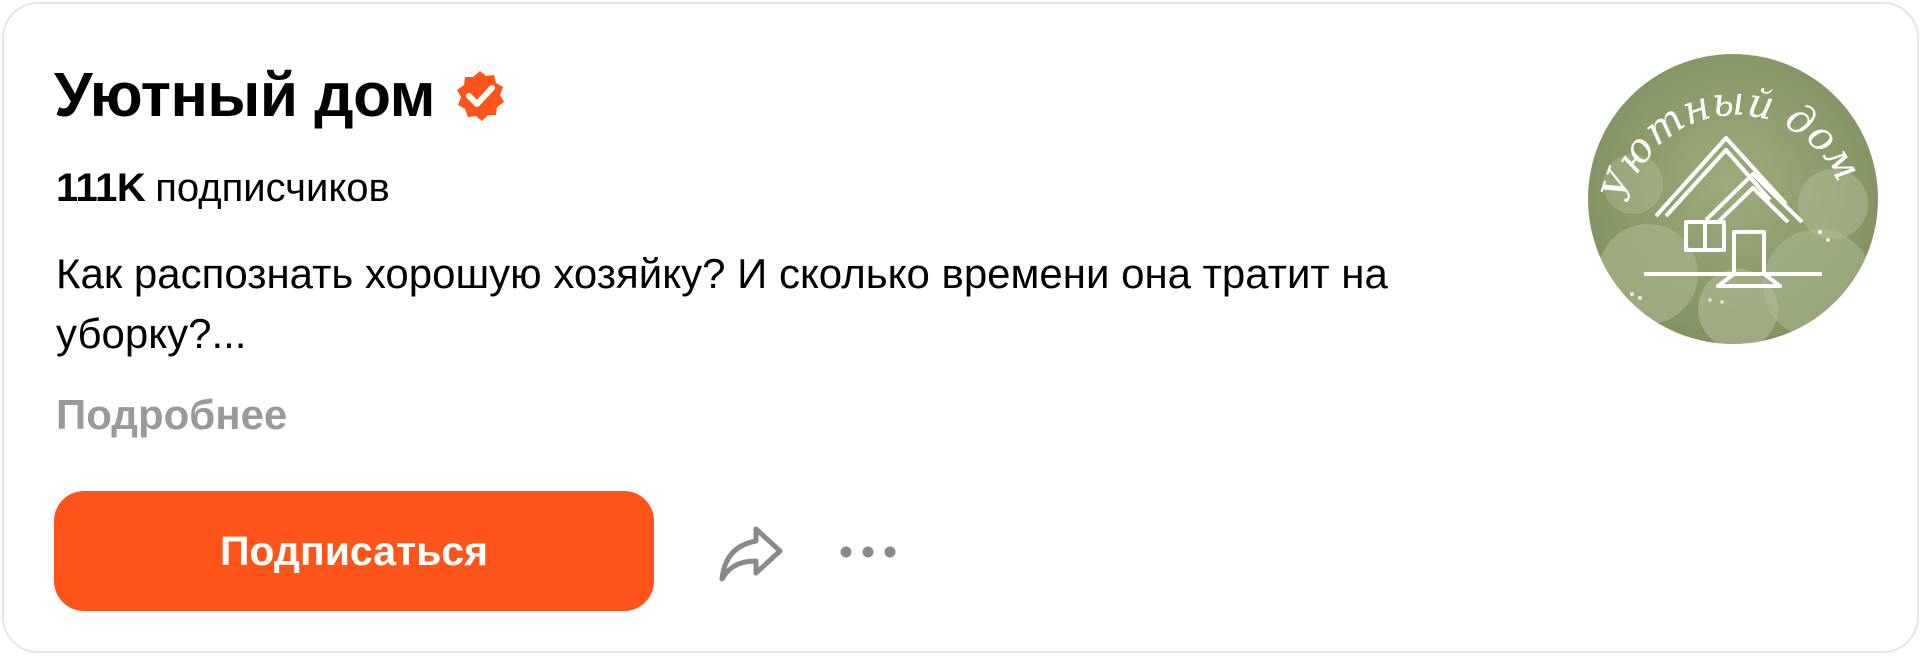 The height and width of the screenshot is (657, 1923). What do you see at coordinates (272, 188) in the screenshot?
I see `subscribers-label: подписчиков` at bounding box center [272, 188].